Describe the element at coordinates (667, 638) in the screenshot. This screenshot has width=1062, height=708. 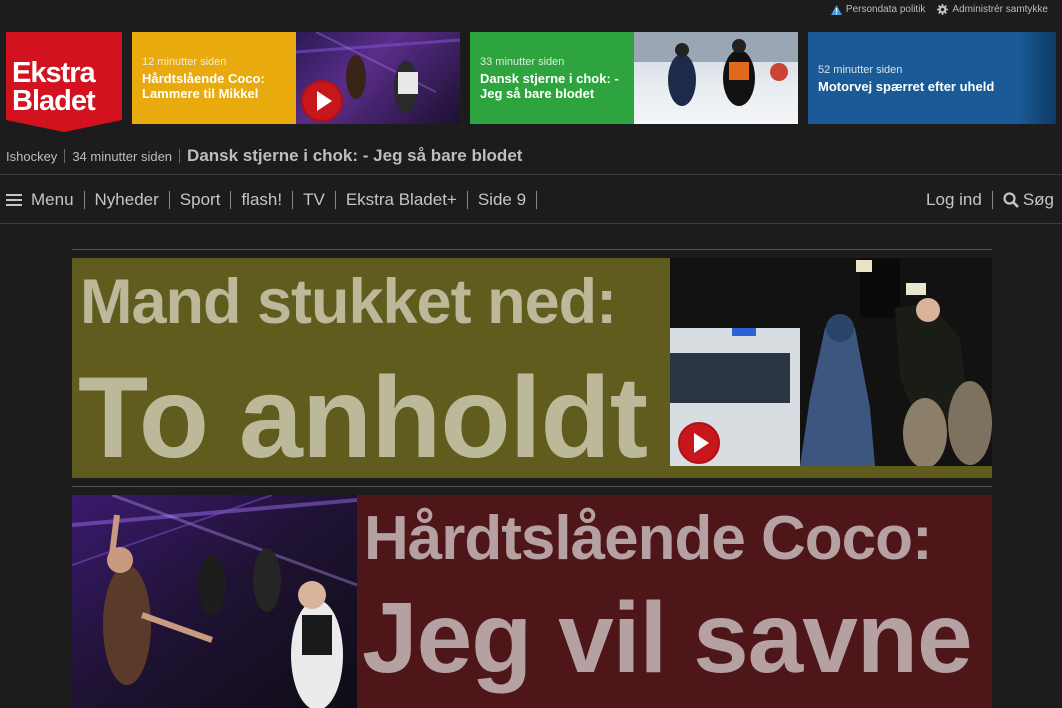
I see `story-headline: Jeg vil savne` at that location.